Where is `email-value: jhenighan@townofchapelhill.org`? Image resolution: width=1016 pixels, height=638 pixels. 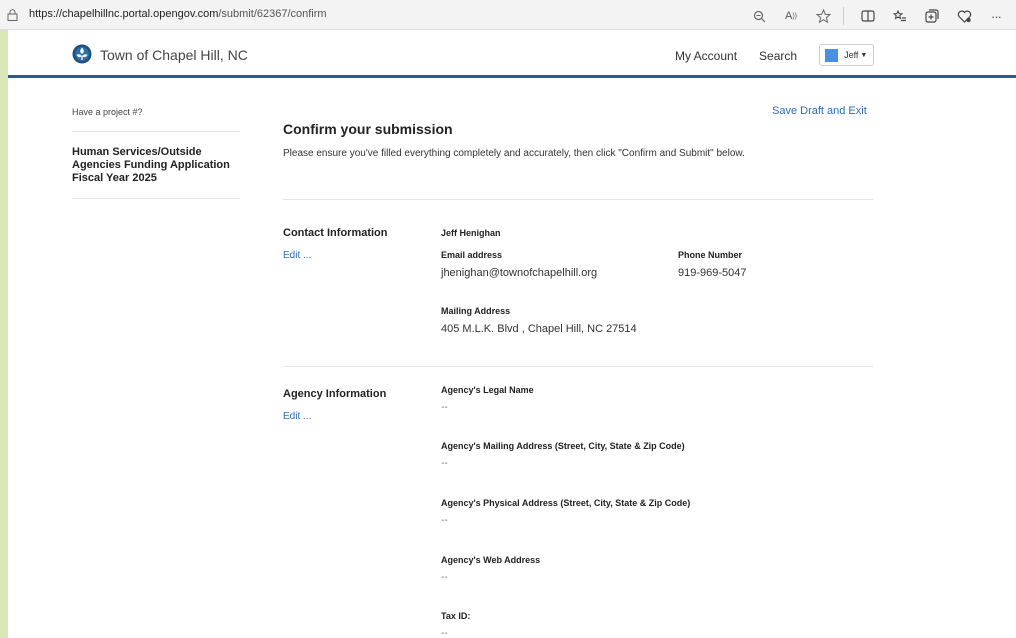
email-value: jhenighan@townofchapelhill.org is located at coordinates (519, 273).